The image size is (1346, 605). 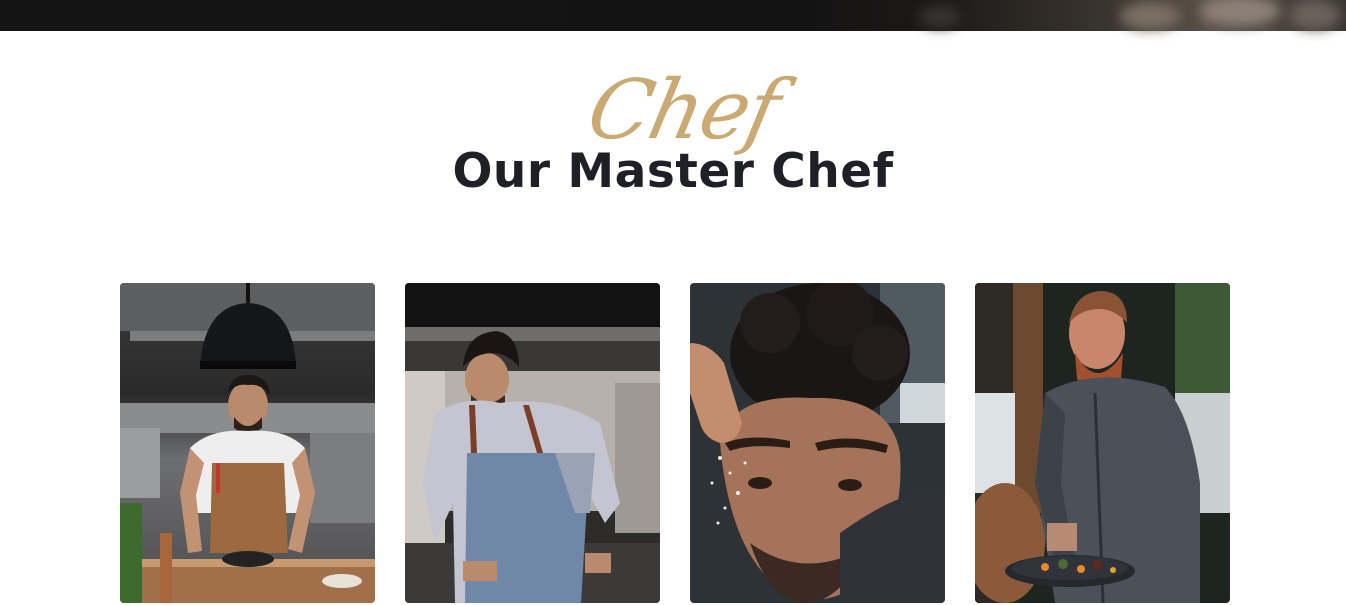 What do you see at coordinates (683, 110) in the screenshot?
I see `section-script-title: Chef` at bounding box center [683, 110].